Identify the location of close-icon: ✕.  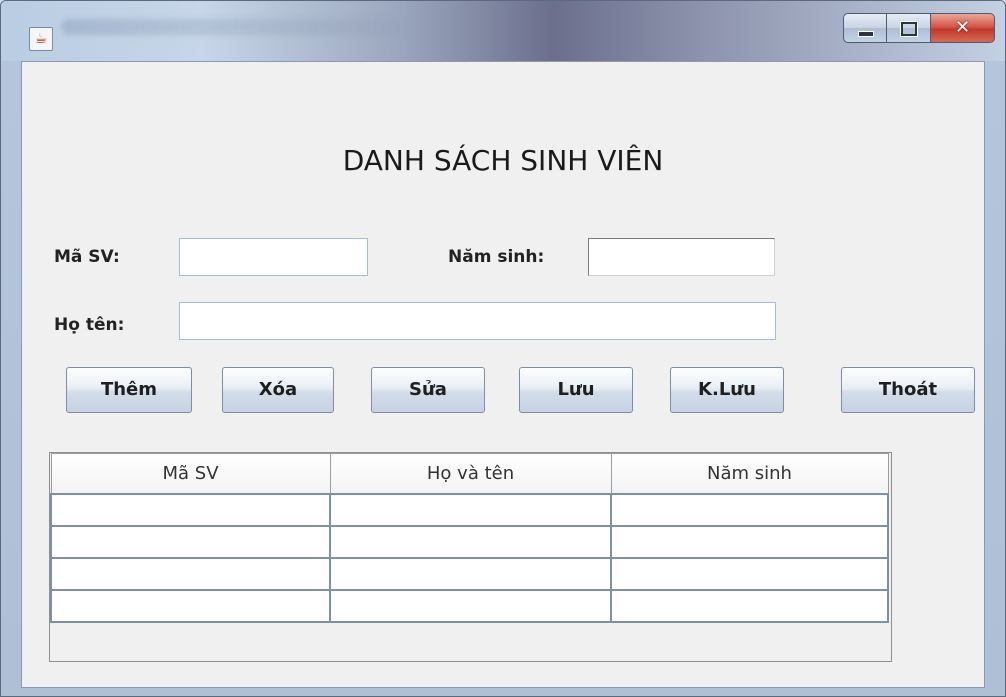
(962, 27).